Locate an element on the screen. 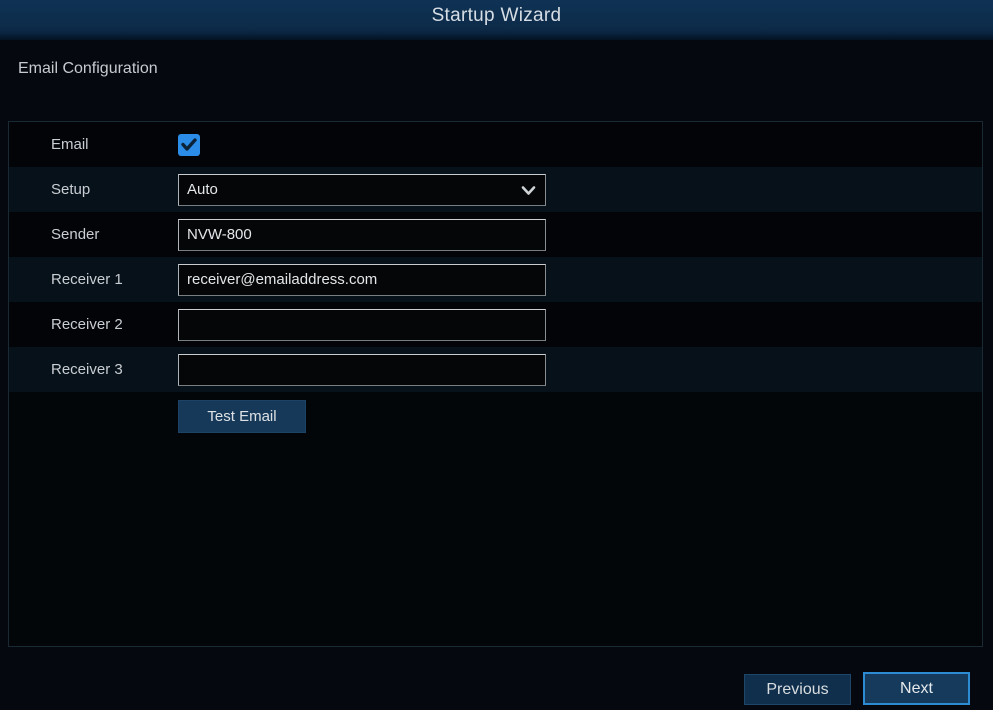 The width and height of the screenshot is (993, 710). sender-label: Sender is located at coordinates (75, 234).